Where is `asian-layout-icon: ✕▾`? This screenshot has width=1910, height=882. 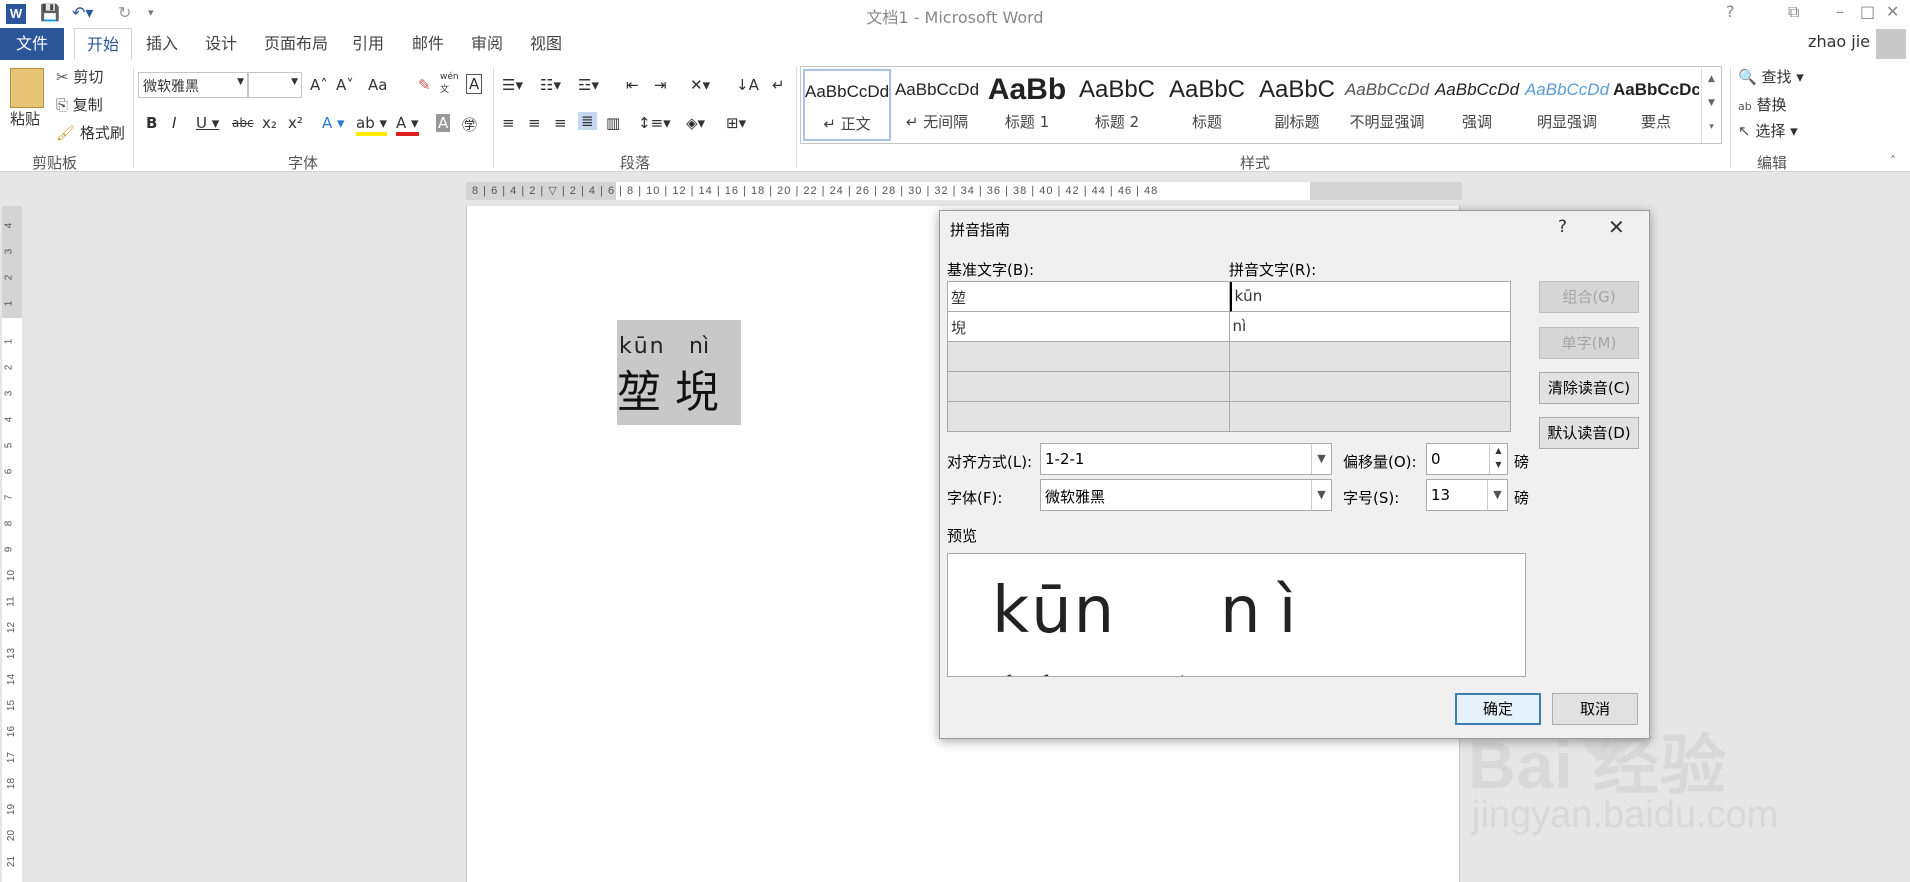
asian-layout-icon: ✕▾ is located at coordinates (700, 85).